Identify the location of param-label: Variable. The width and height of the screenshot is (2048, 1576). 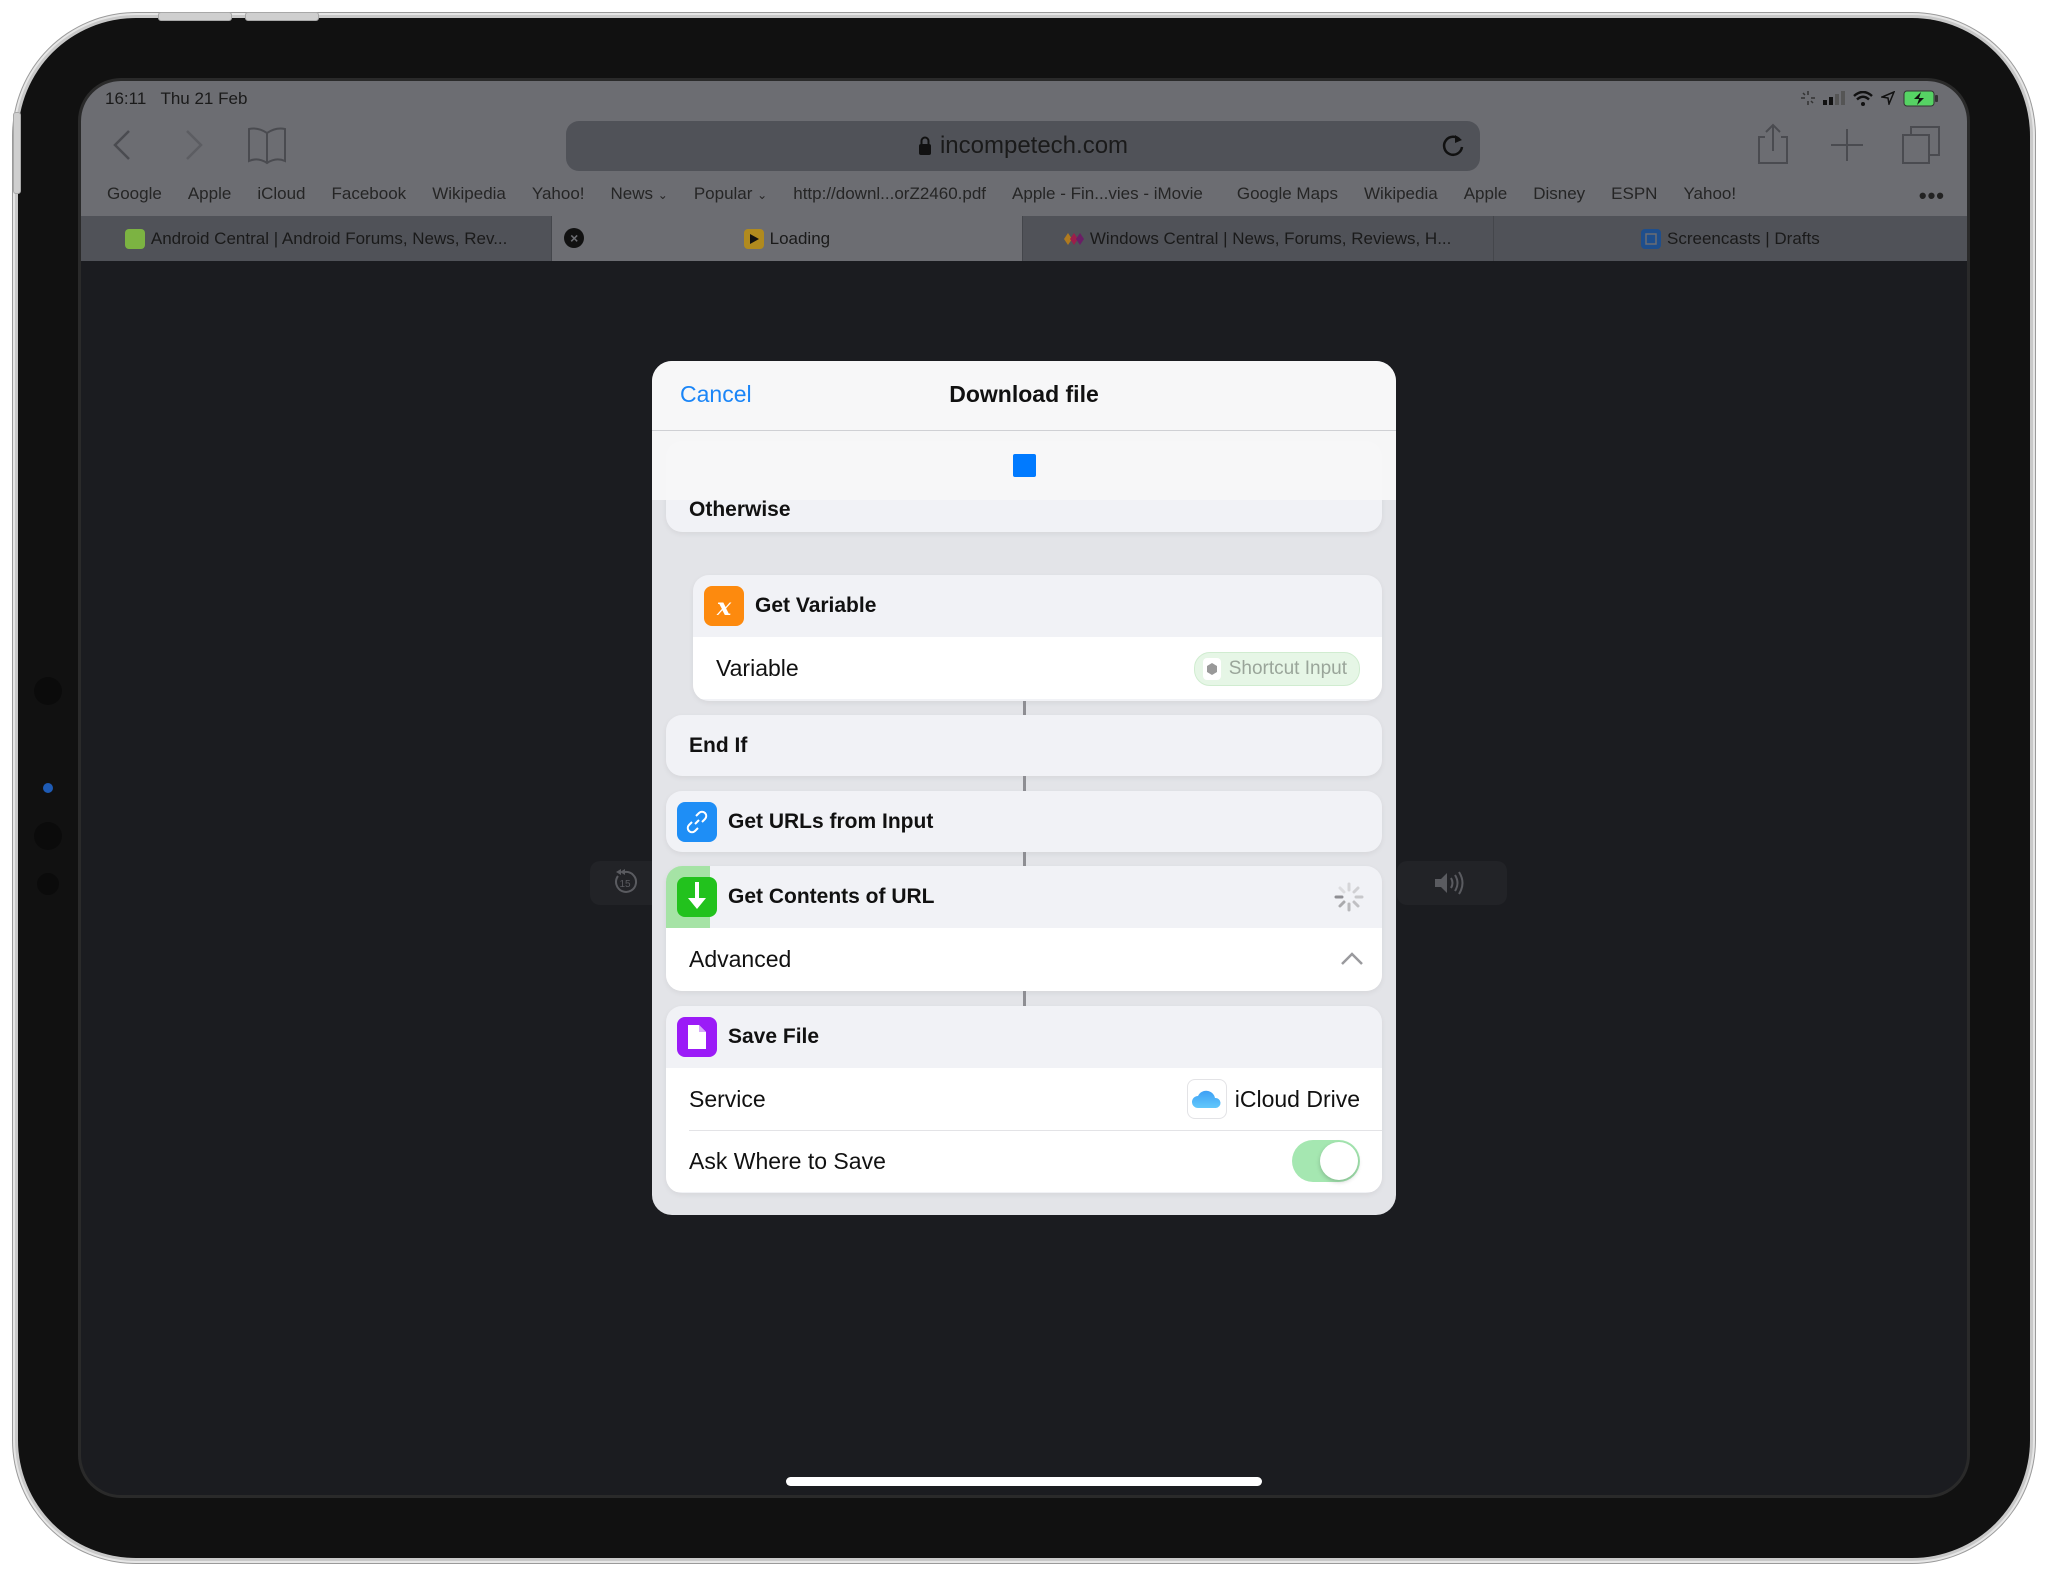
(757, 667).